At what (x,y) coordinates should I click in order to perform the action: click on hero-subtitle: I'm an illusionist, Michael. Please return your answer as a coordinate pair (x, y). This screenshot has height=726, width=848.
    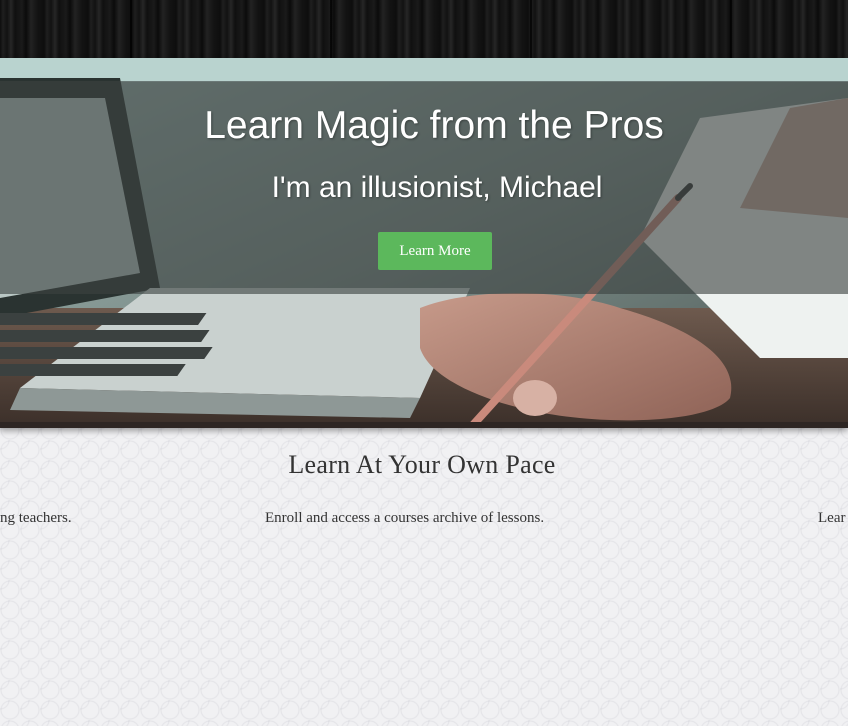
    Looking at the image, I should click on (437, 187).